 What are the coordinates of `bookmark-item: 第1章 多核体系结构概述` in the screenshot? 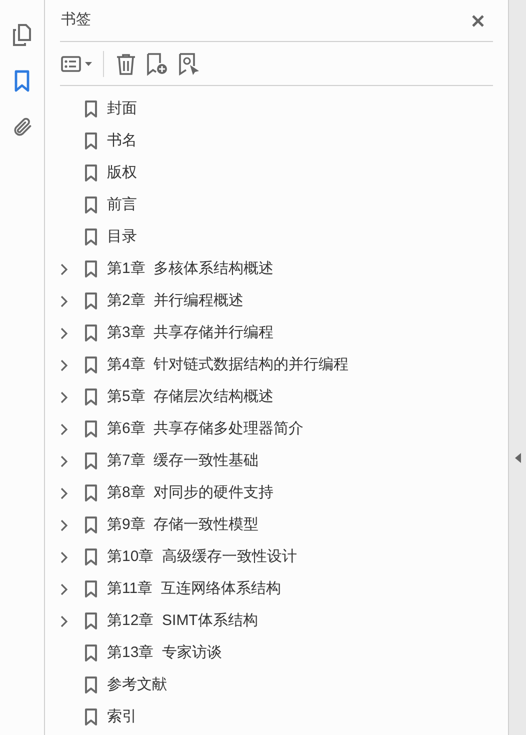 It's located at (190, 269).